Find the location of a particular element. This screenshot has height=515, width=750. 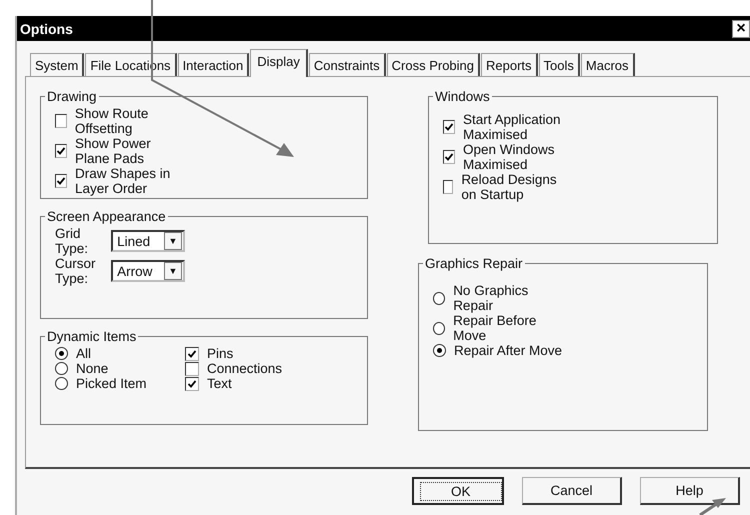

group-title: Dynamic Items is located at coordinates (92, 336).